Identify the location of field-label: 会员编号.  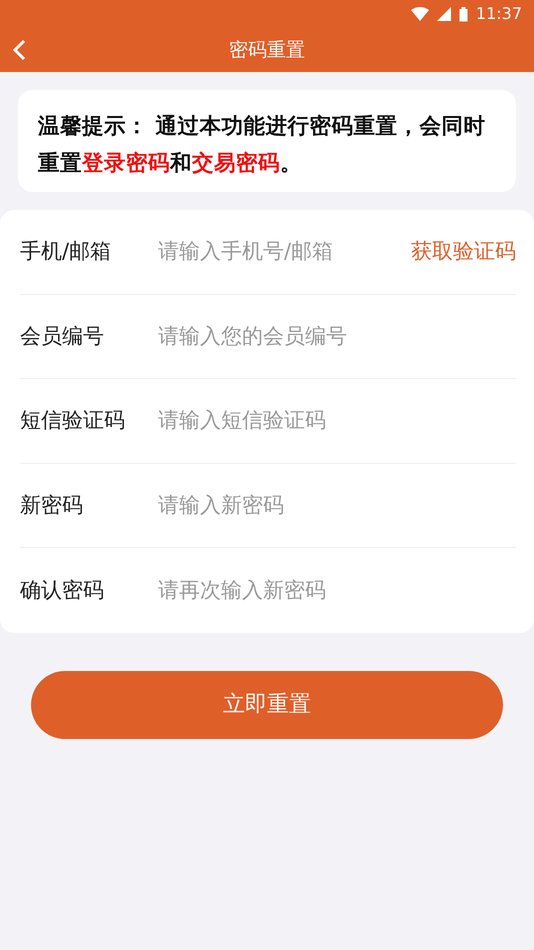
(62, 336).